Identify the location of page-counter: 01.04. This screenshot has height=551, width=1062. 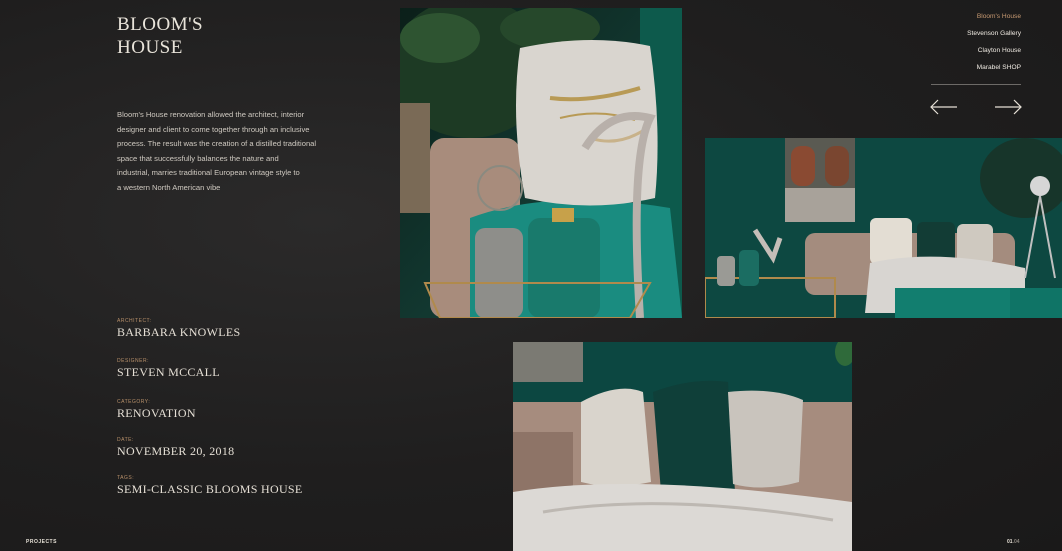
(1013, 542).